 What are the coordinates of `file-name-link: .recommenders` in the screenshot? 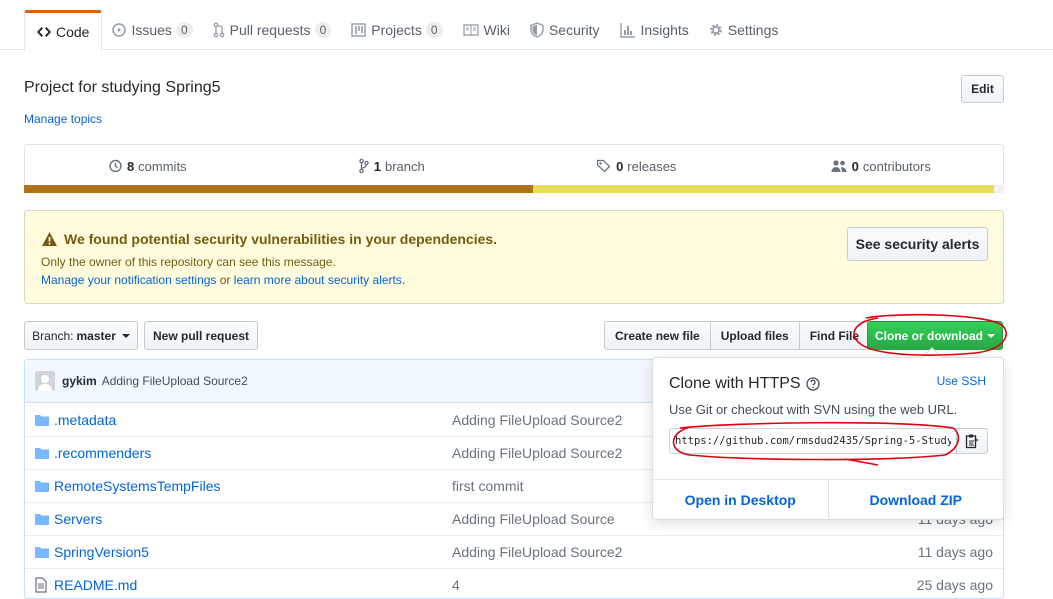 It's located at (102, 453).